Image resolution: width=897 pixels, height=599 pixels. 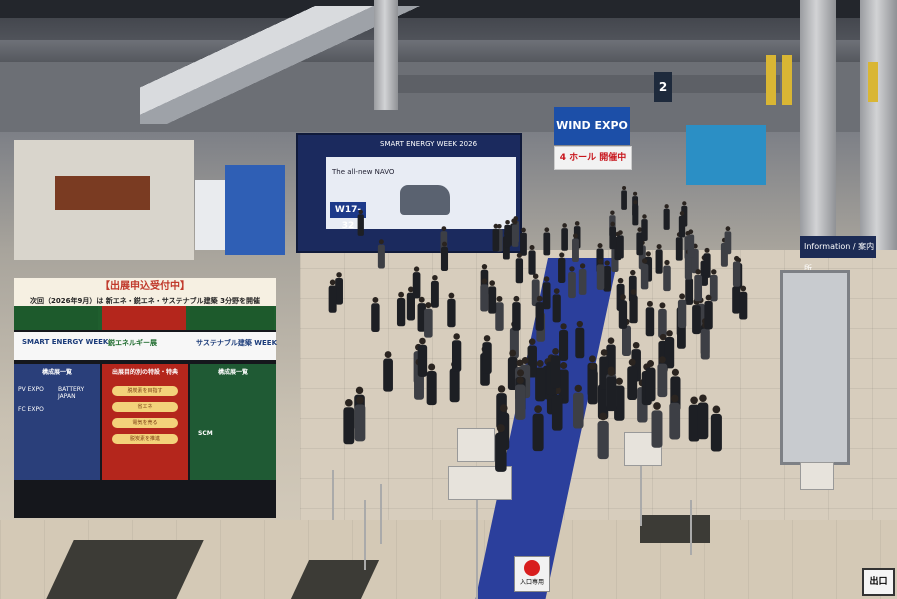 What do you see at coordinates (531, 582) in the screenshot?
I see `no-entry-label: 入口専用` at bounding box center [531, 582].